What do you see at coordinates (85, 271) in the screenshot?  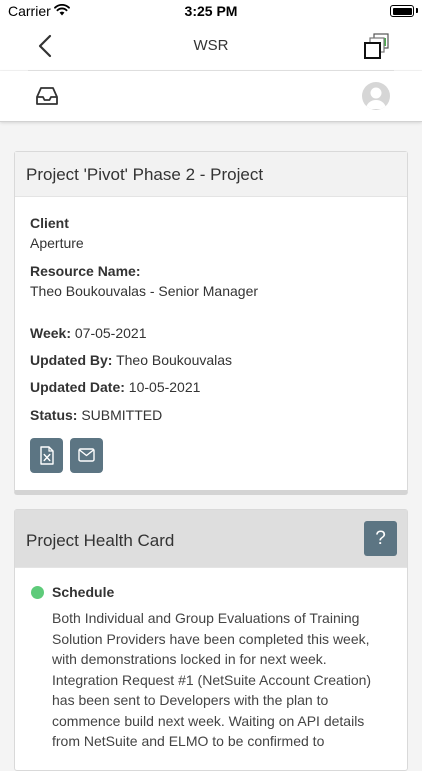 I see `resource-name-label: Resource Name:` at bounding box center [85, 271].